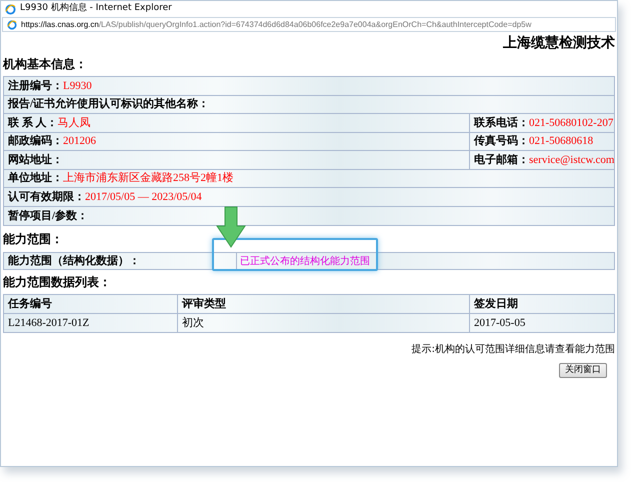 This screenshot has height=482, width=638. I want to click on table-cell-text: 2017-05-05, so click(500, 323).